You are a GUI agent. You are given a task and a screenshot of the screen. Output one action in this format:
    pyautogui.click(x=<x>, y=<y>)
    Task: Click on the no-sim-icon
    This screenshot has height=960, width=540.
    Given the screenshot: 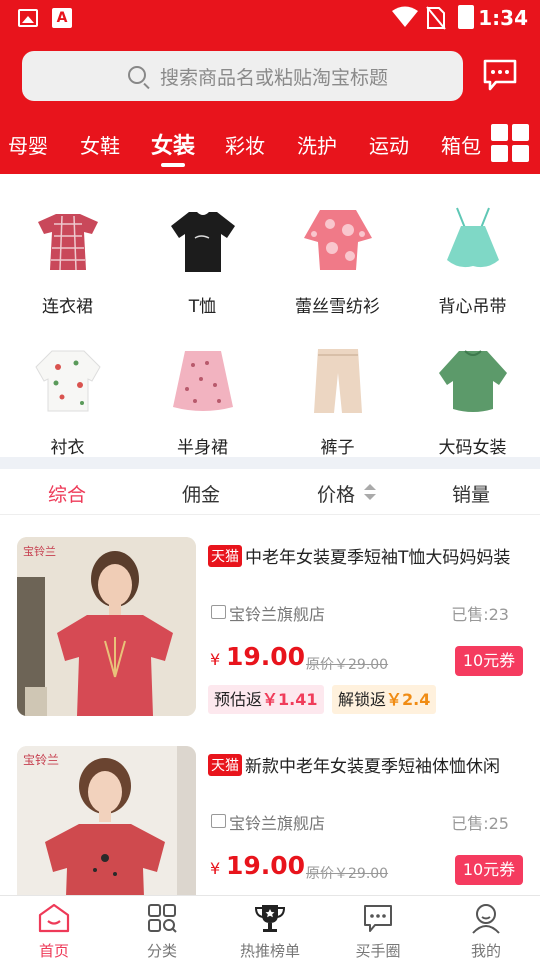 What is the action you would take?
    pyautogui.click(x=436, y=18)
    